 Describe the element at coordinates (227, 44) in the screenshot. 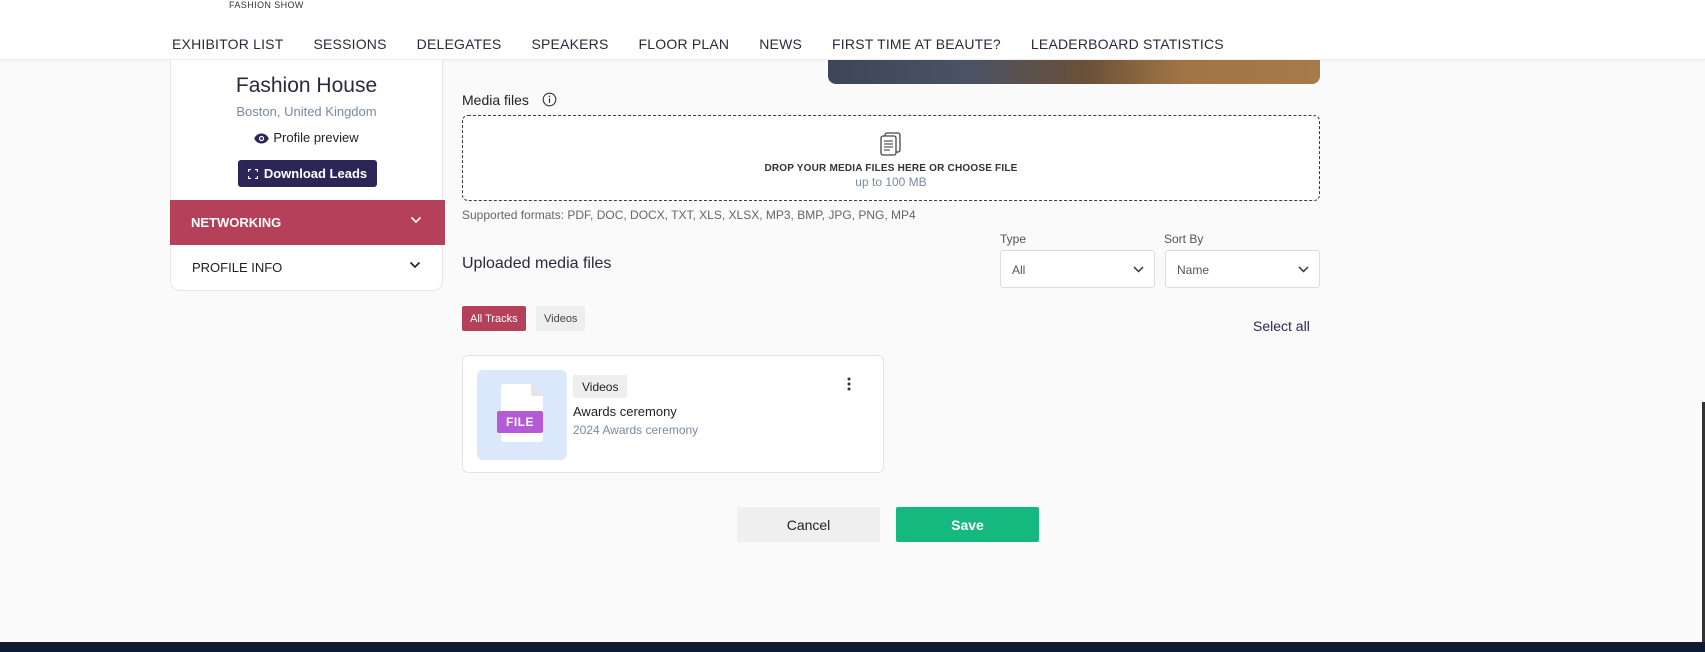

I see `nav-exhibitor-list: EXHIBITOR LIST` at that location.